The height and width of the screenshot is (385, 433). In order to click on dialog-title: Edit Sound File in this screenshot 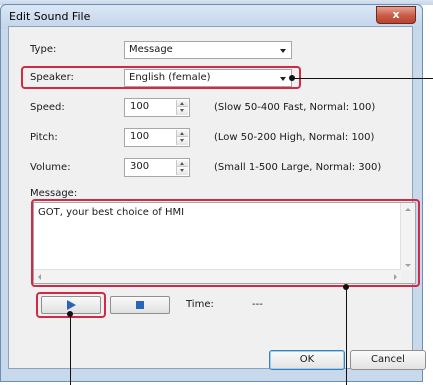, I will do `click(50, 16)`.